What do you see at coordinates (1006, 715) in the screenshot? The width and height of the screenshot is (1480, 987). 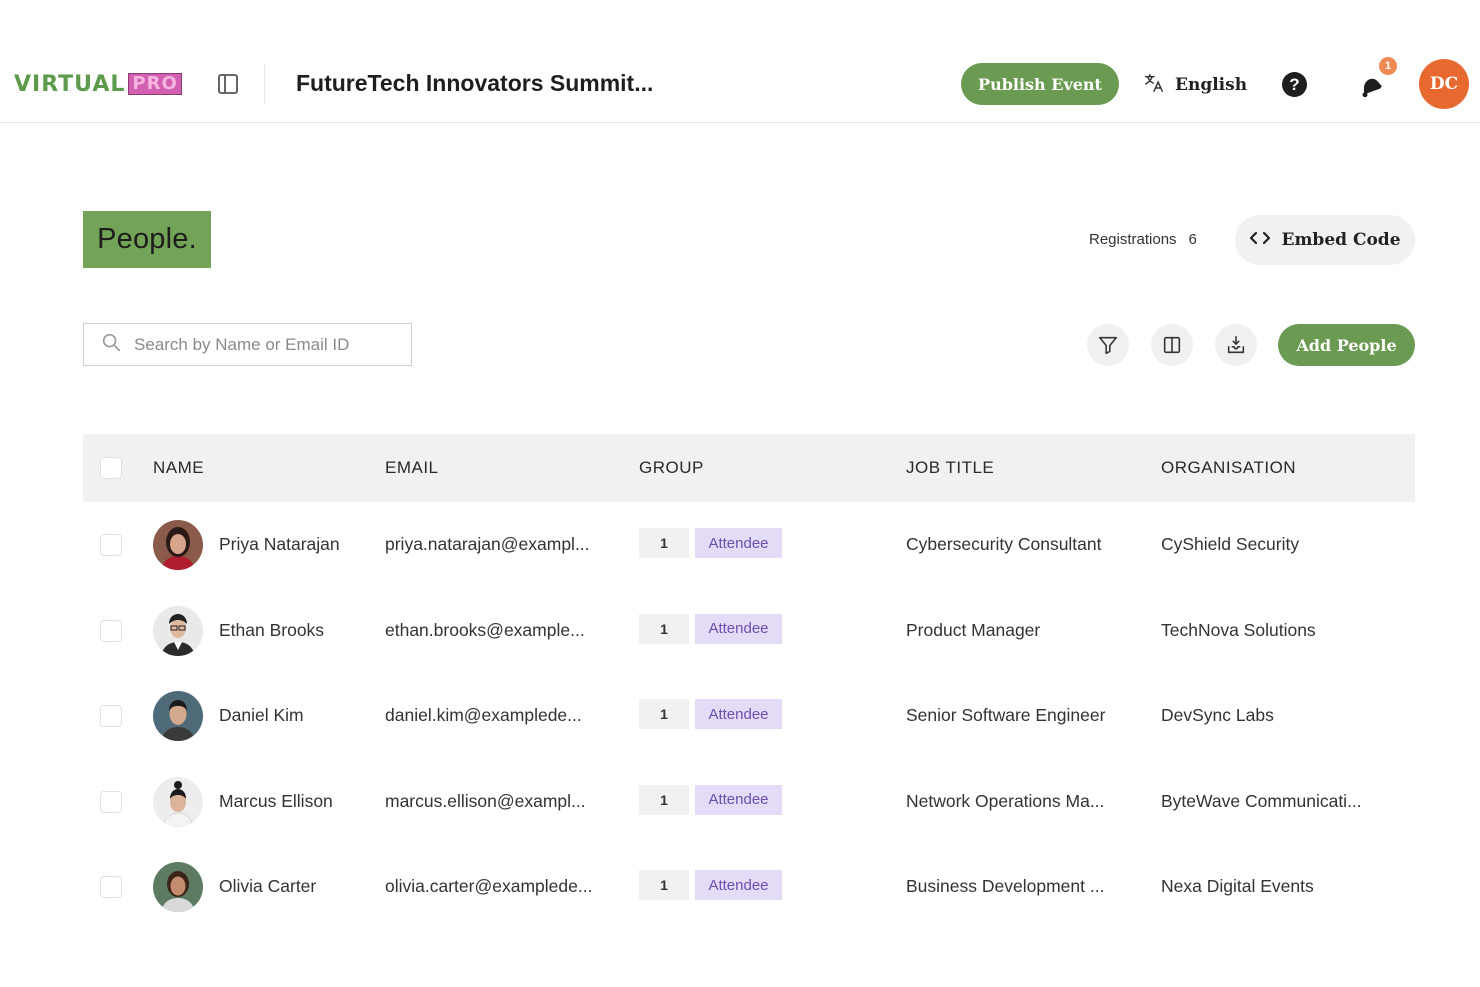 I see `job-title: Senior Software Engineer` at bounding box center [1006, 715].